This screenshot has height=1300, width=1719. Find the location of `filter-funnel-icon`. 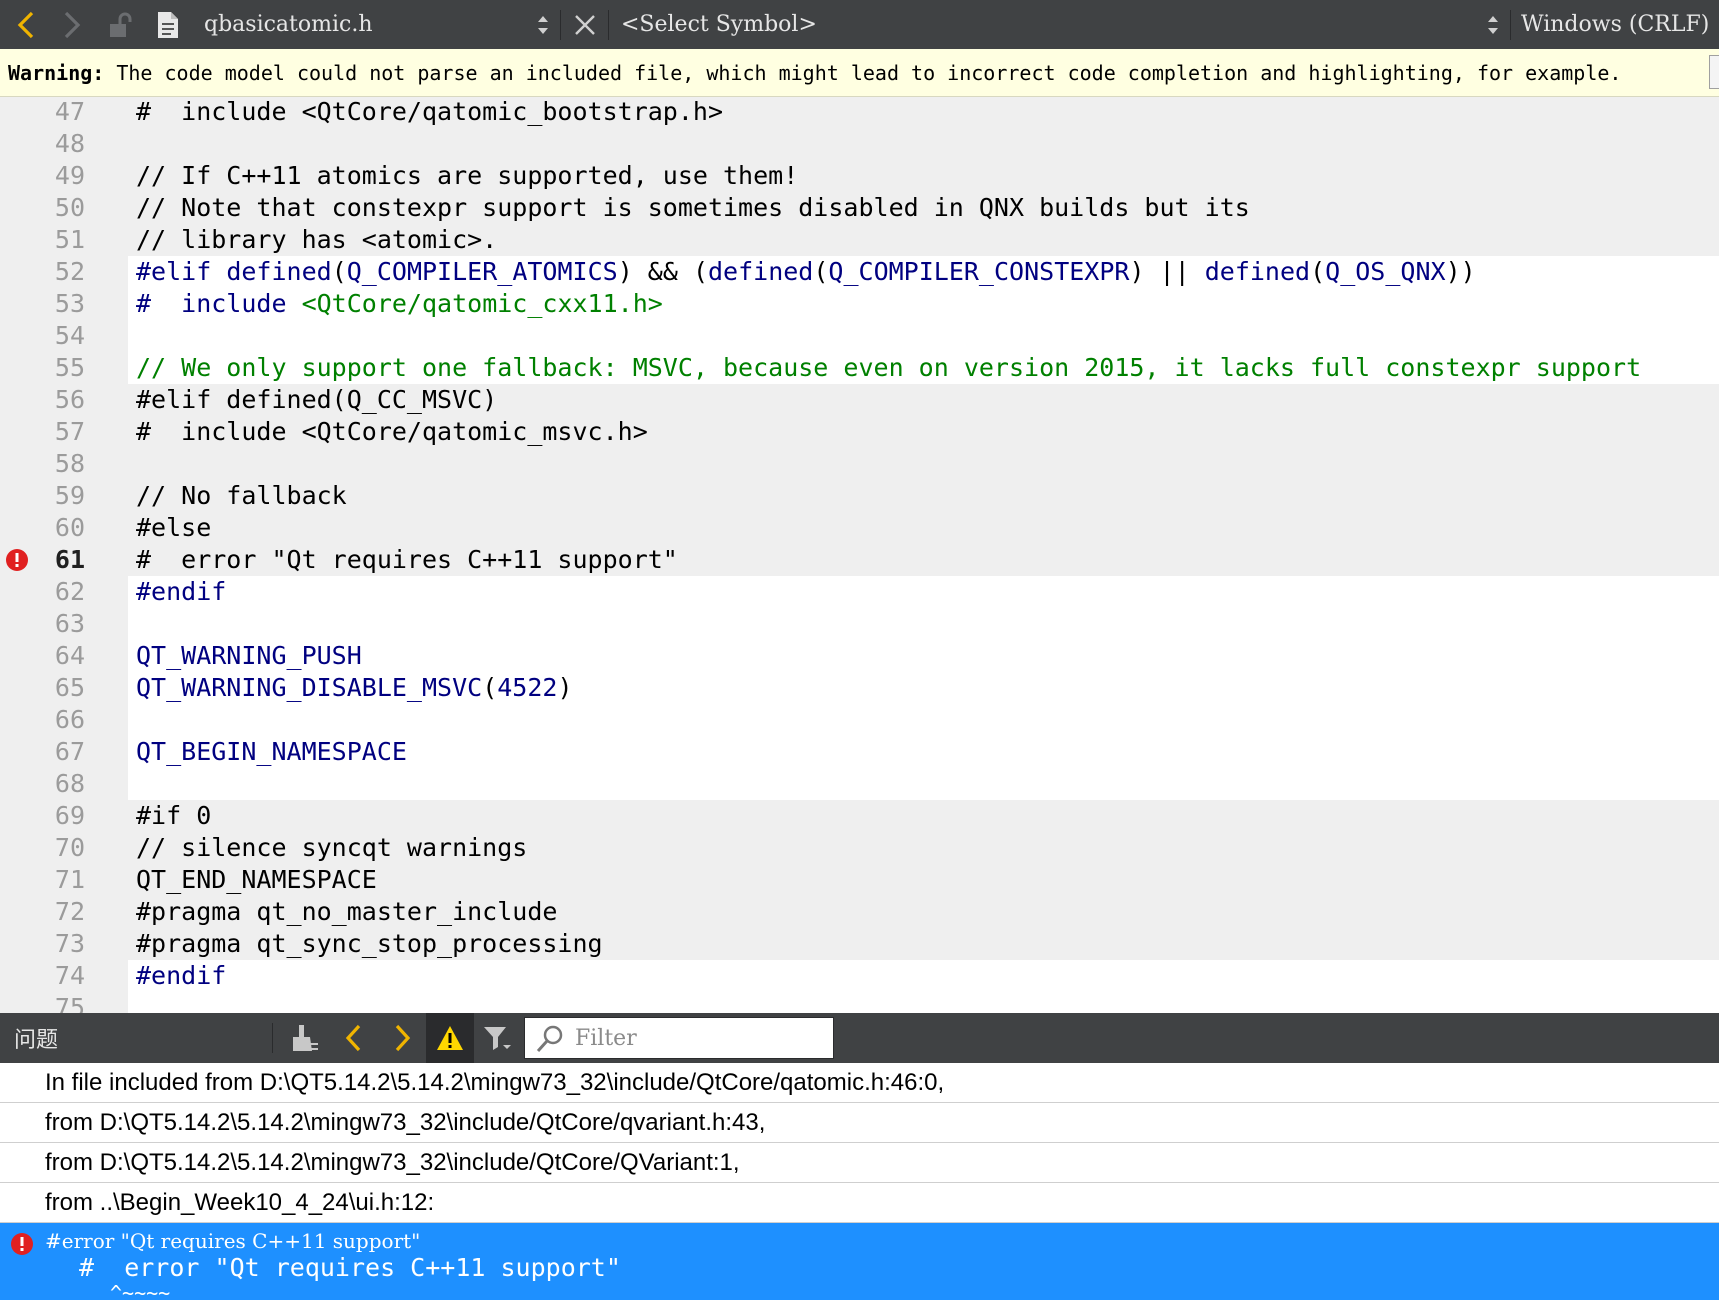

filter-funnel-icon is located at coordinates (497, 1038).